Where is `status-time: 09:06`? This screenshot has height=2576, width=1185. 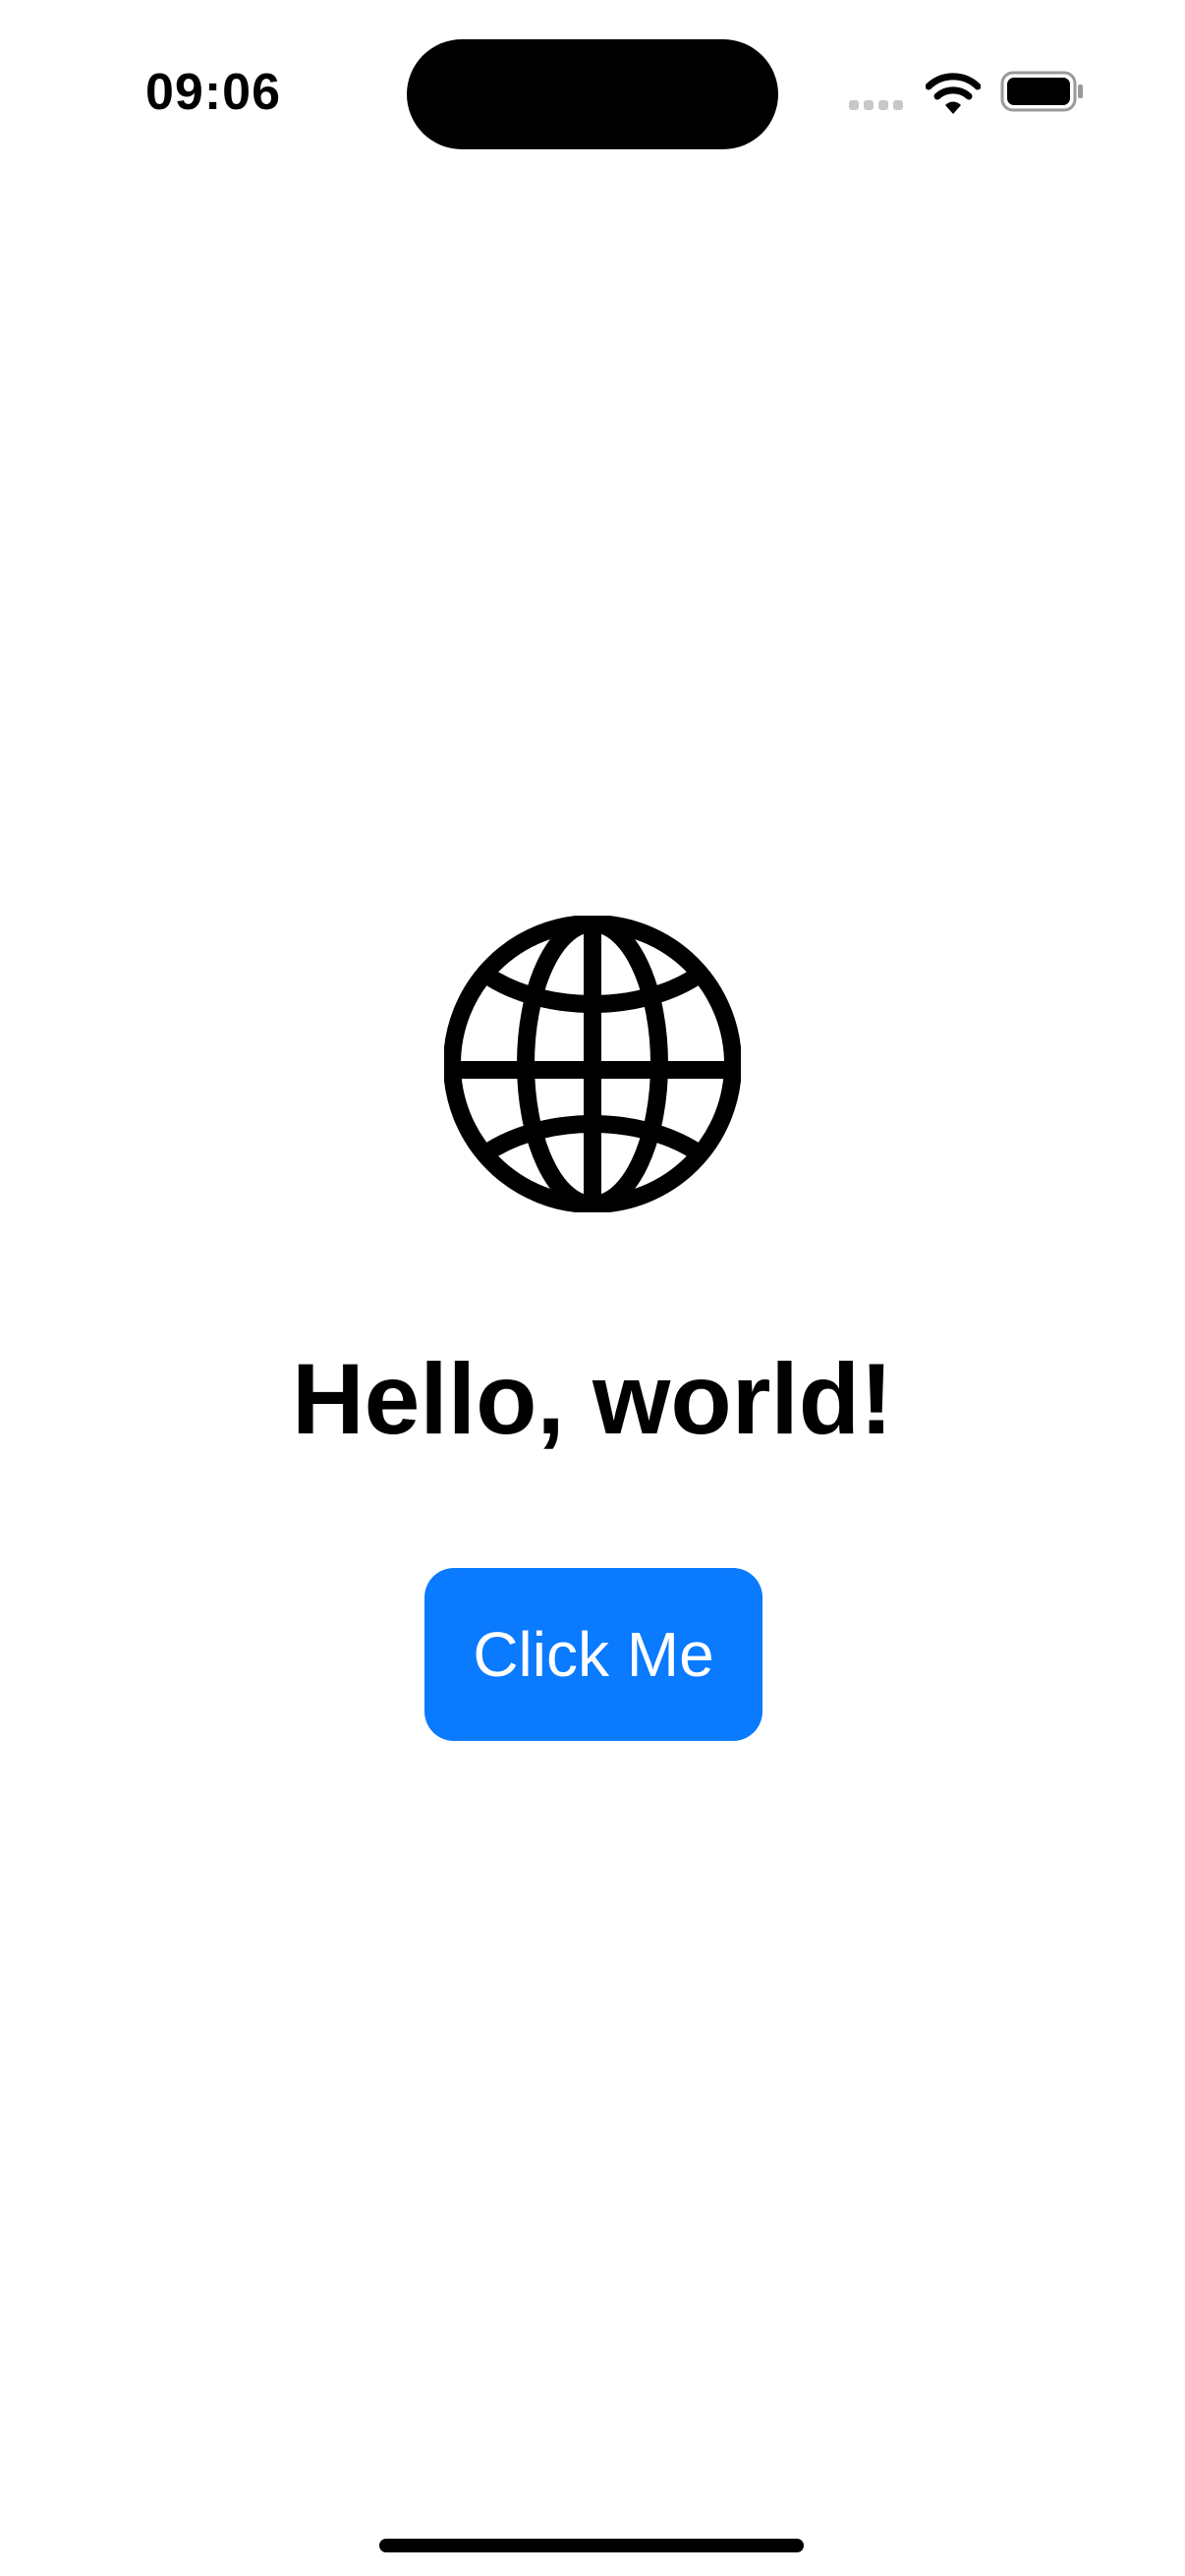
status-time: 09:06 is located at coordinates (213, 92).